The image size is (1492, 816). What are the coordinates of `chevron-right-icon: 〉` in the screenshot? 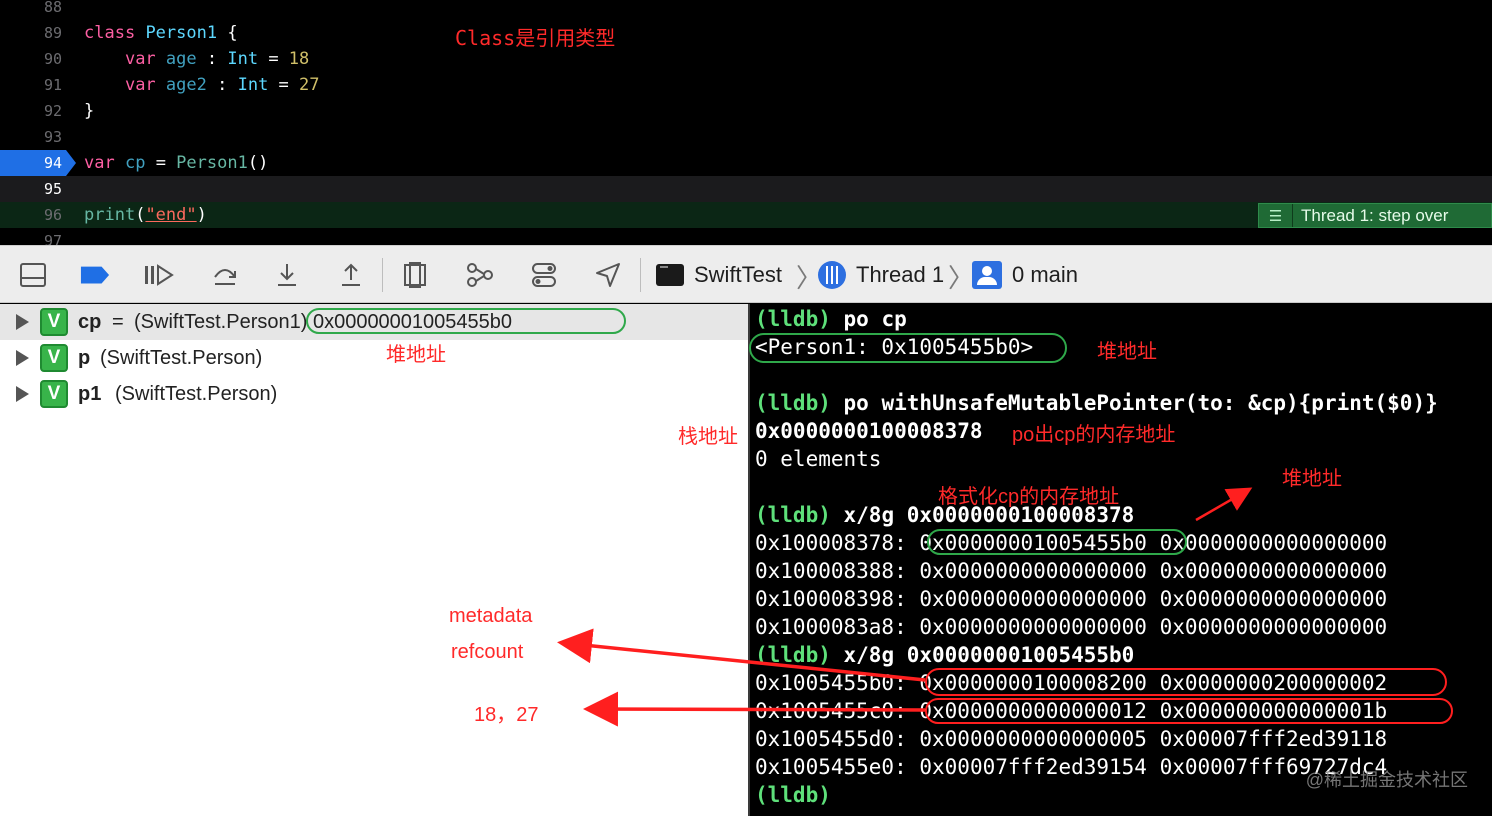 It's located at (961, 278).